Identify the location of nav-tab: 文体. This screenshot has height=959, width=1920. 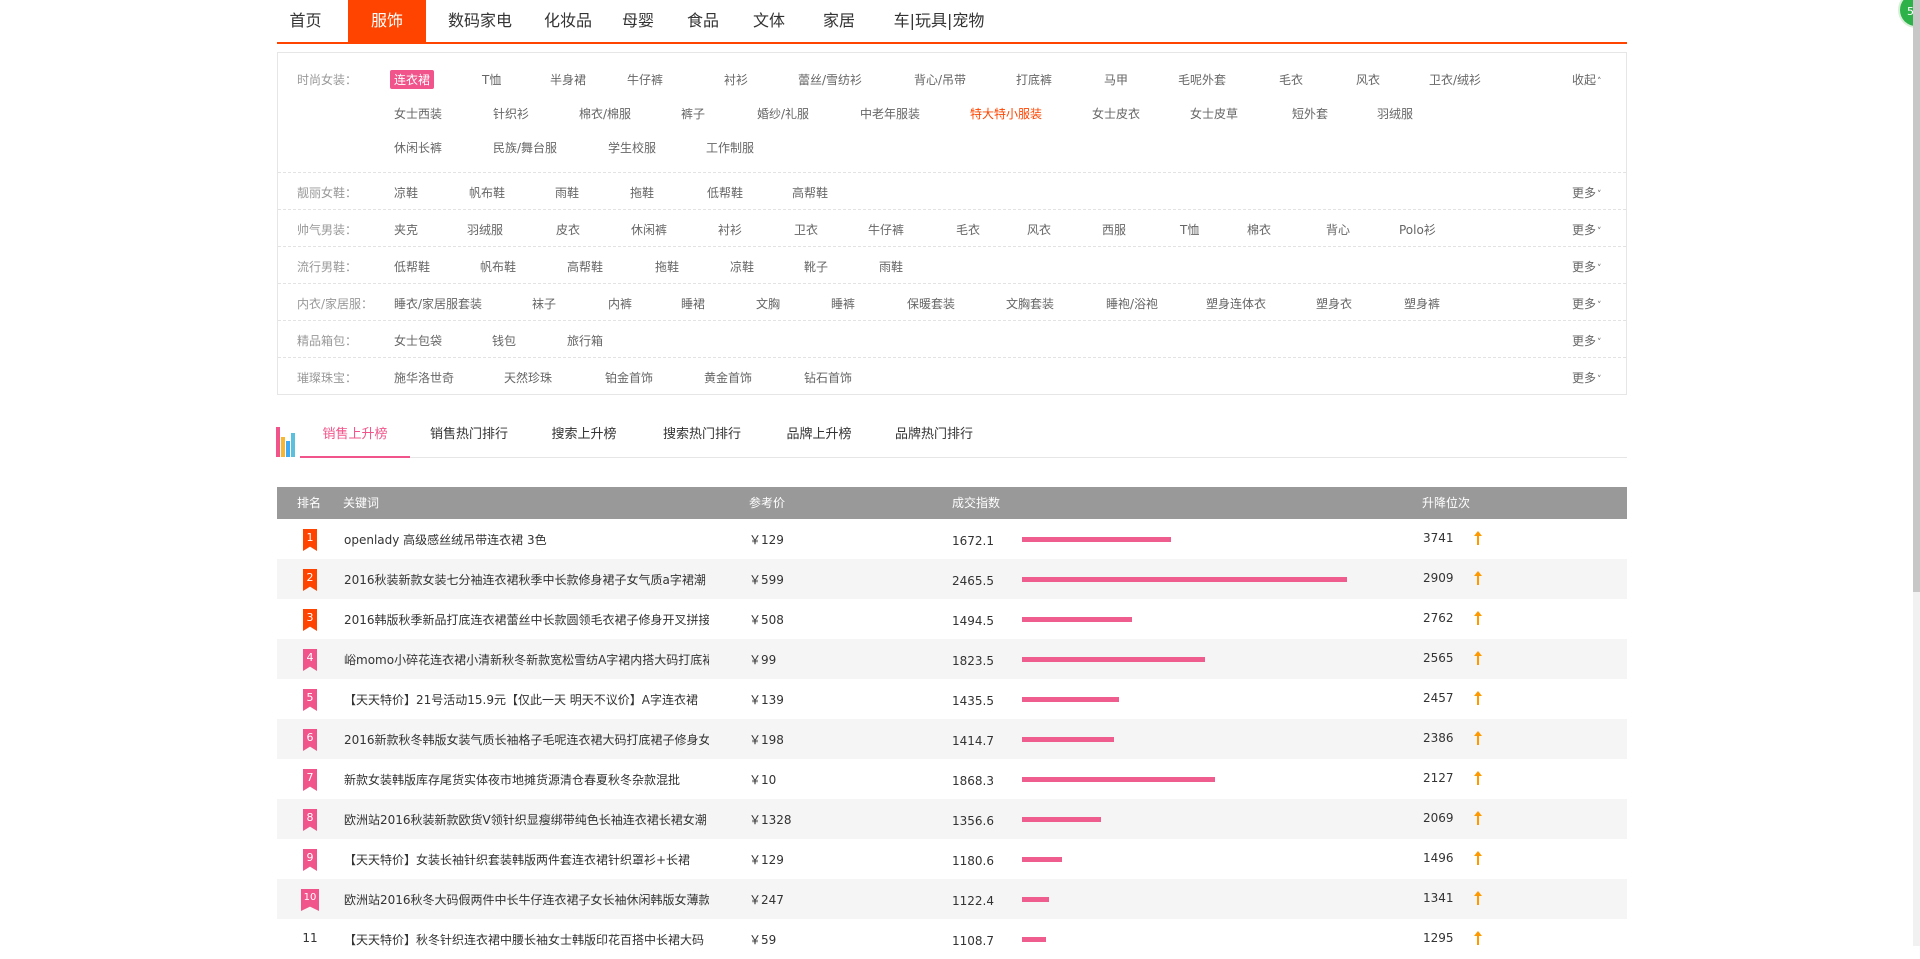
(769, 21).